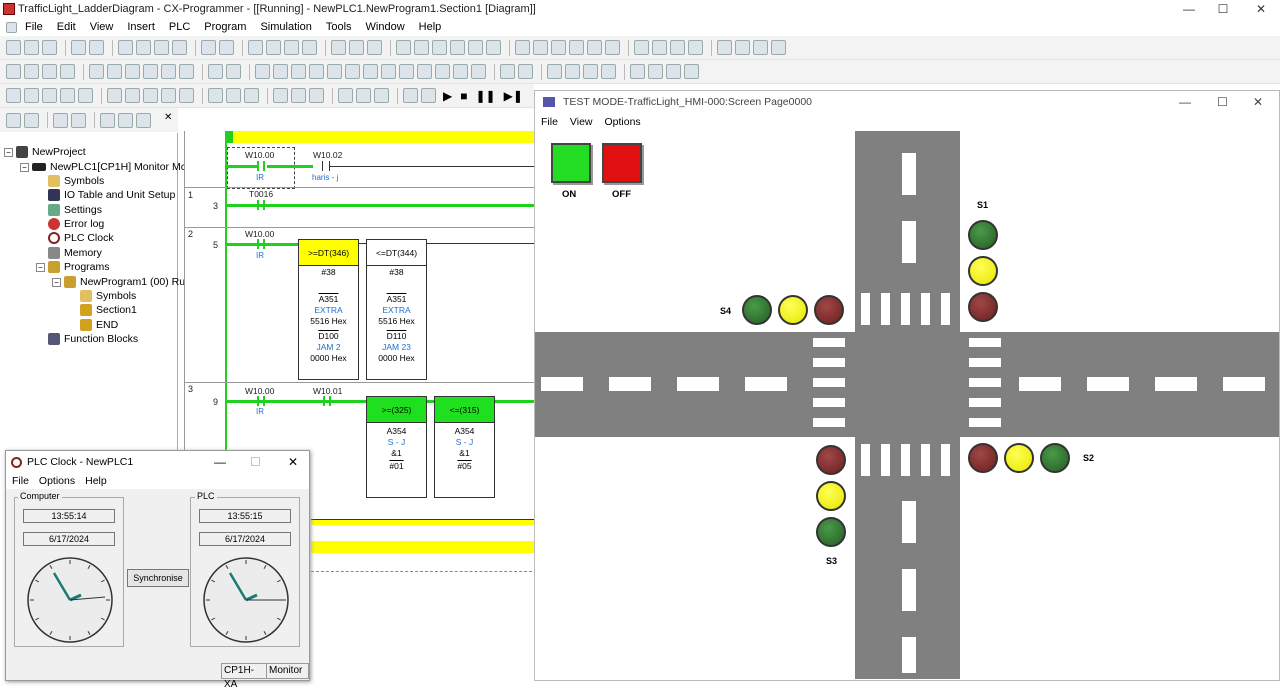 This screenshot has height=692, width=1280. I want to click on pause-icon, so click(493, 47).